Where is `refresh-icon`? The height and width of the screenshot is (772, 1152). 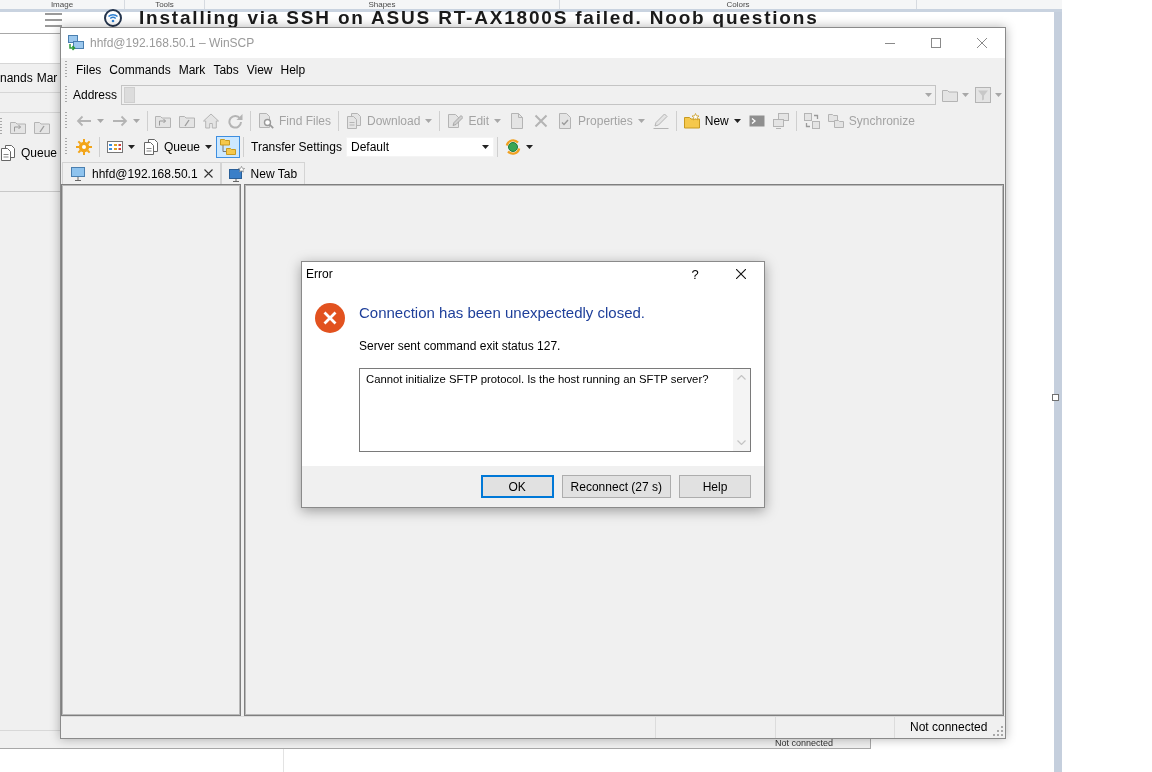
refresh-icon is located at coordinates (235, 121).